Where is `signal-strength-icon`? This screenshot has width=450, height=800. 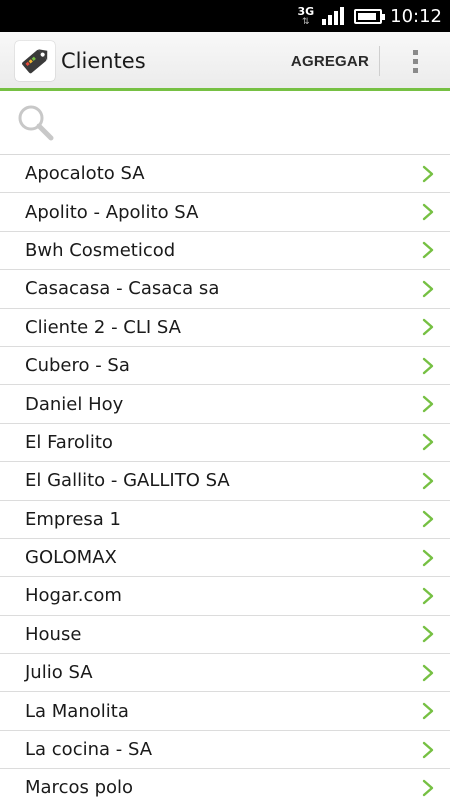
signal-strength-icon is located at coordinates (332, 16).